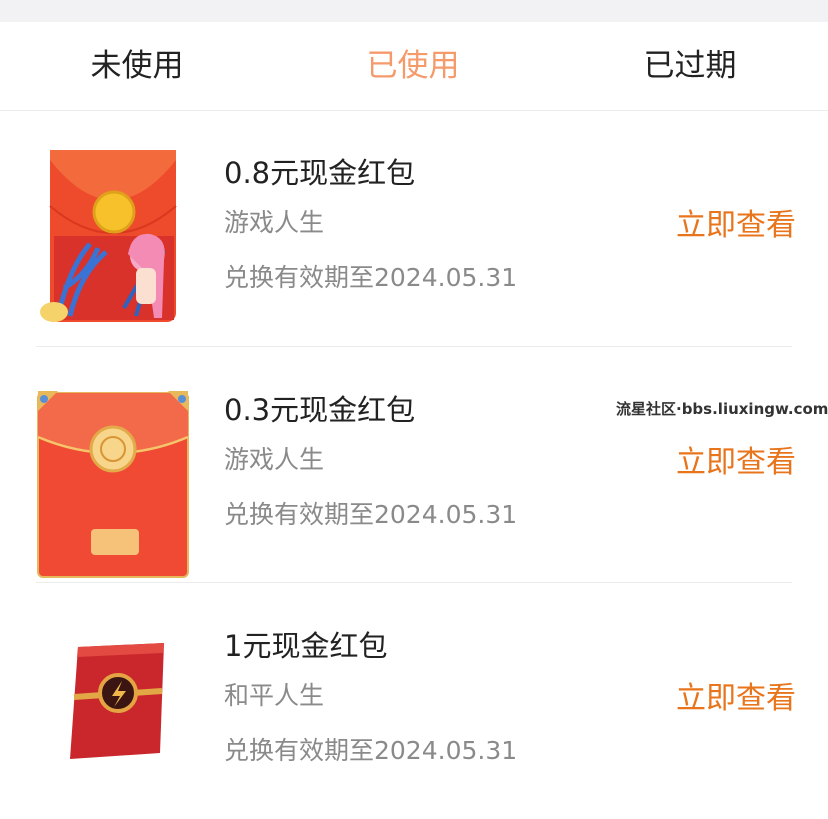 The height and width of the screenshot is (819, 828). I want to click on lightning-red-envelope-icon, so click(117, 701).